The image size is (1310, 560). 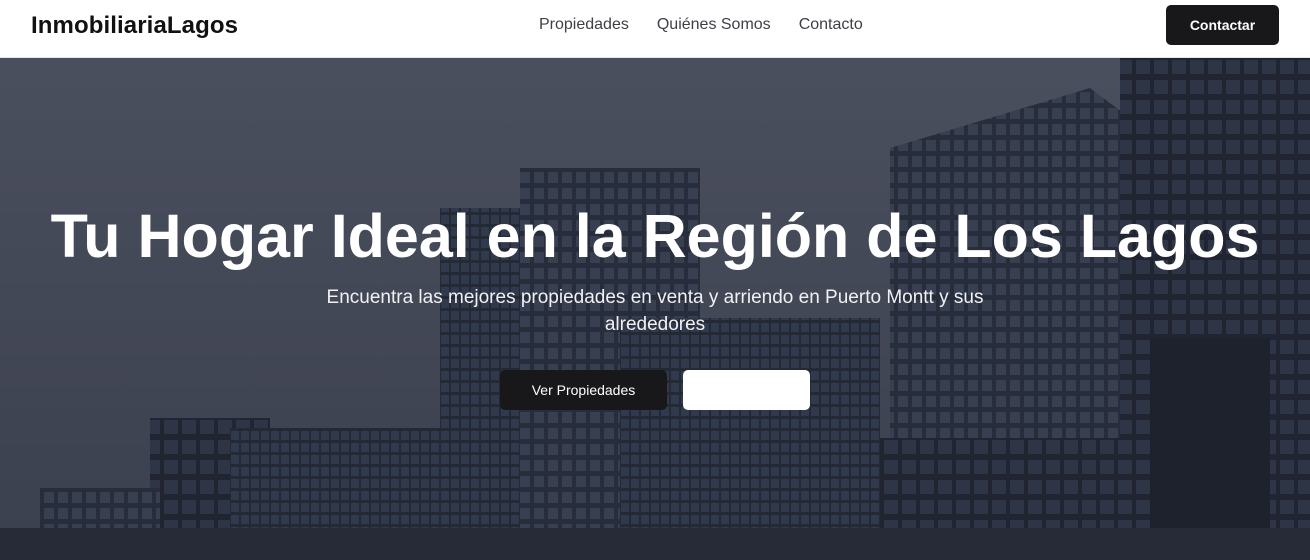 What do you see at coordinates (134, 26) in the screenshot?
I see `brand-logo: InmobiliariaLagos` at bounding box center [134, 26].